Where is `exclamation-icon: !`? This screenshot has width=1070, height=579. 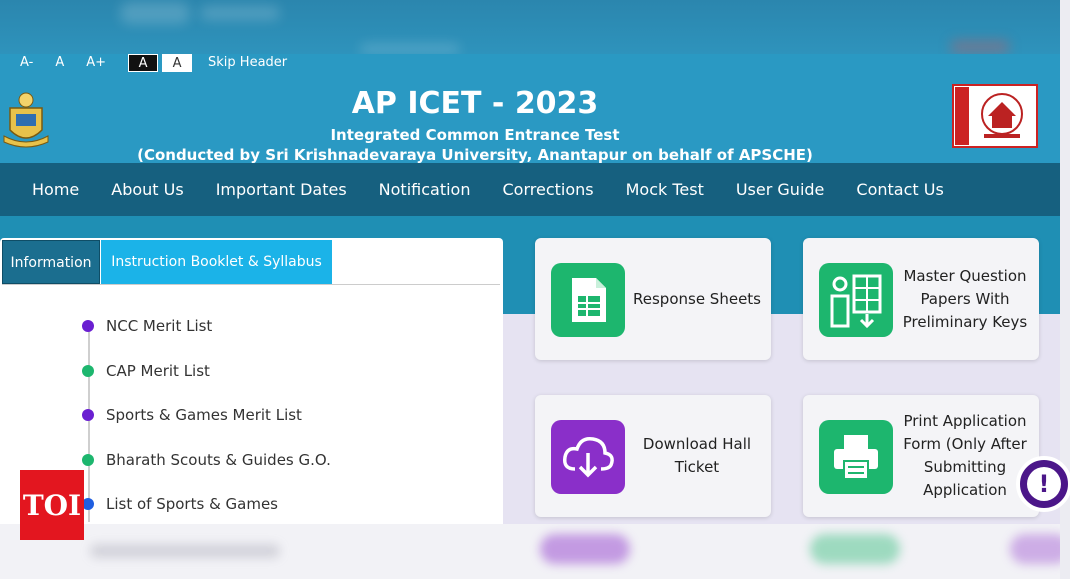 exclamation-icon: ! is located at coordinates (1044, 484).